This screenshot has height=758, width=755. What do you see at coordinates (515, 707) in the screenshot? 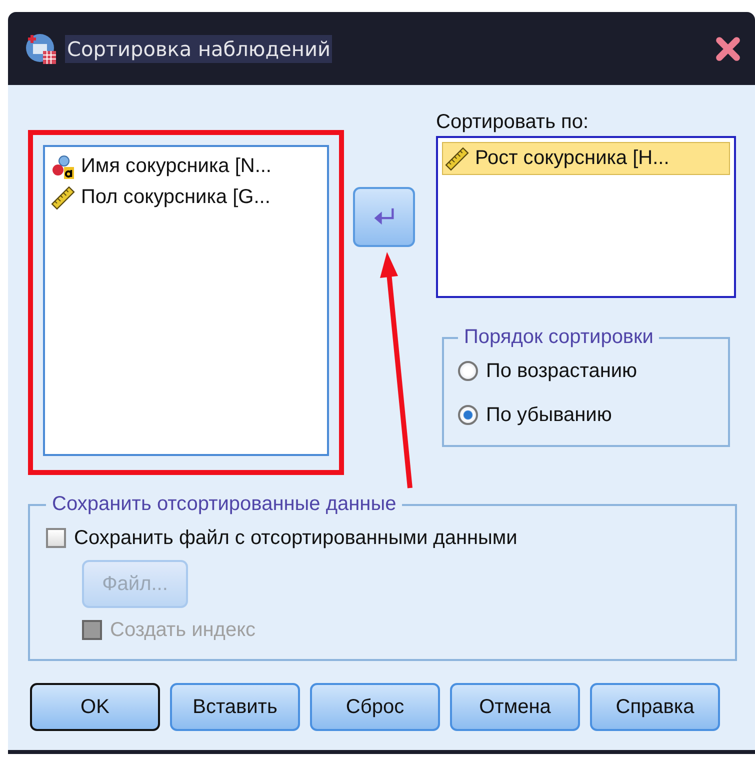
I see `dialog-button: Отмена` at bounding box center [515, 707].